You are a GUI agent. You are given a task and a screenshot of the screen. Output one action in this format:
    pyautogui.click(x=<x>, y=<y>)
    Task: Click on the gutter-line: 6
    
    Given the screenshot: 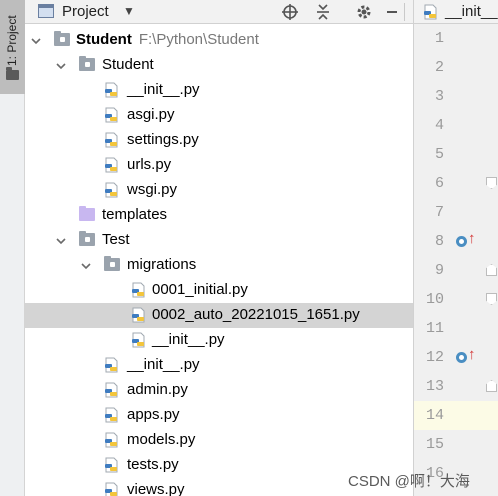 What is the action you would take?
    pyautogui.click(x=456, y=183)
    